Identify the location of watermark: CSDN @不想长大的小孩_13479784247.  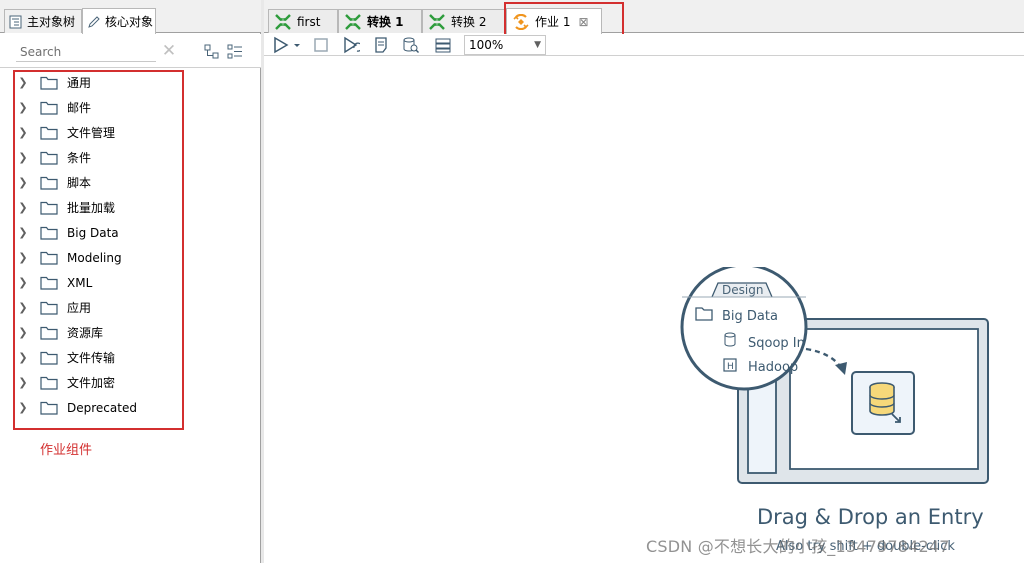
(798, 546).